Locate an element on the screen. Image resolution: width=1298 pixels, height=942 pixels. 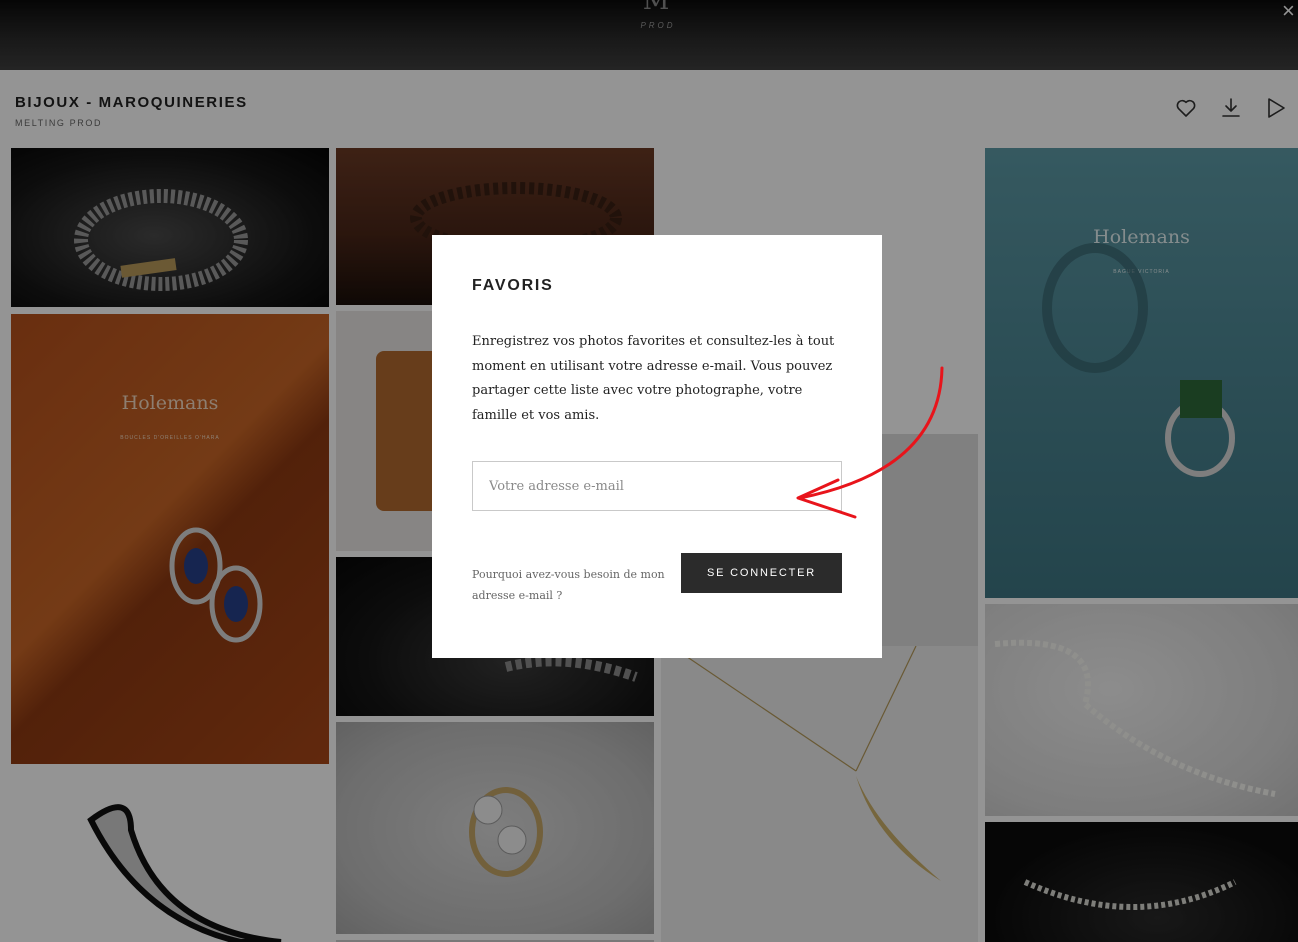
modal-title: FAVORIS is located at coordinates (513, 285).